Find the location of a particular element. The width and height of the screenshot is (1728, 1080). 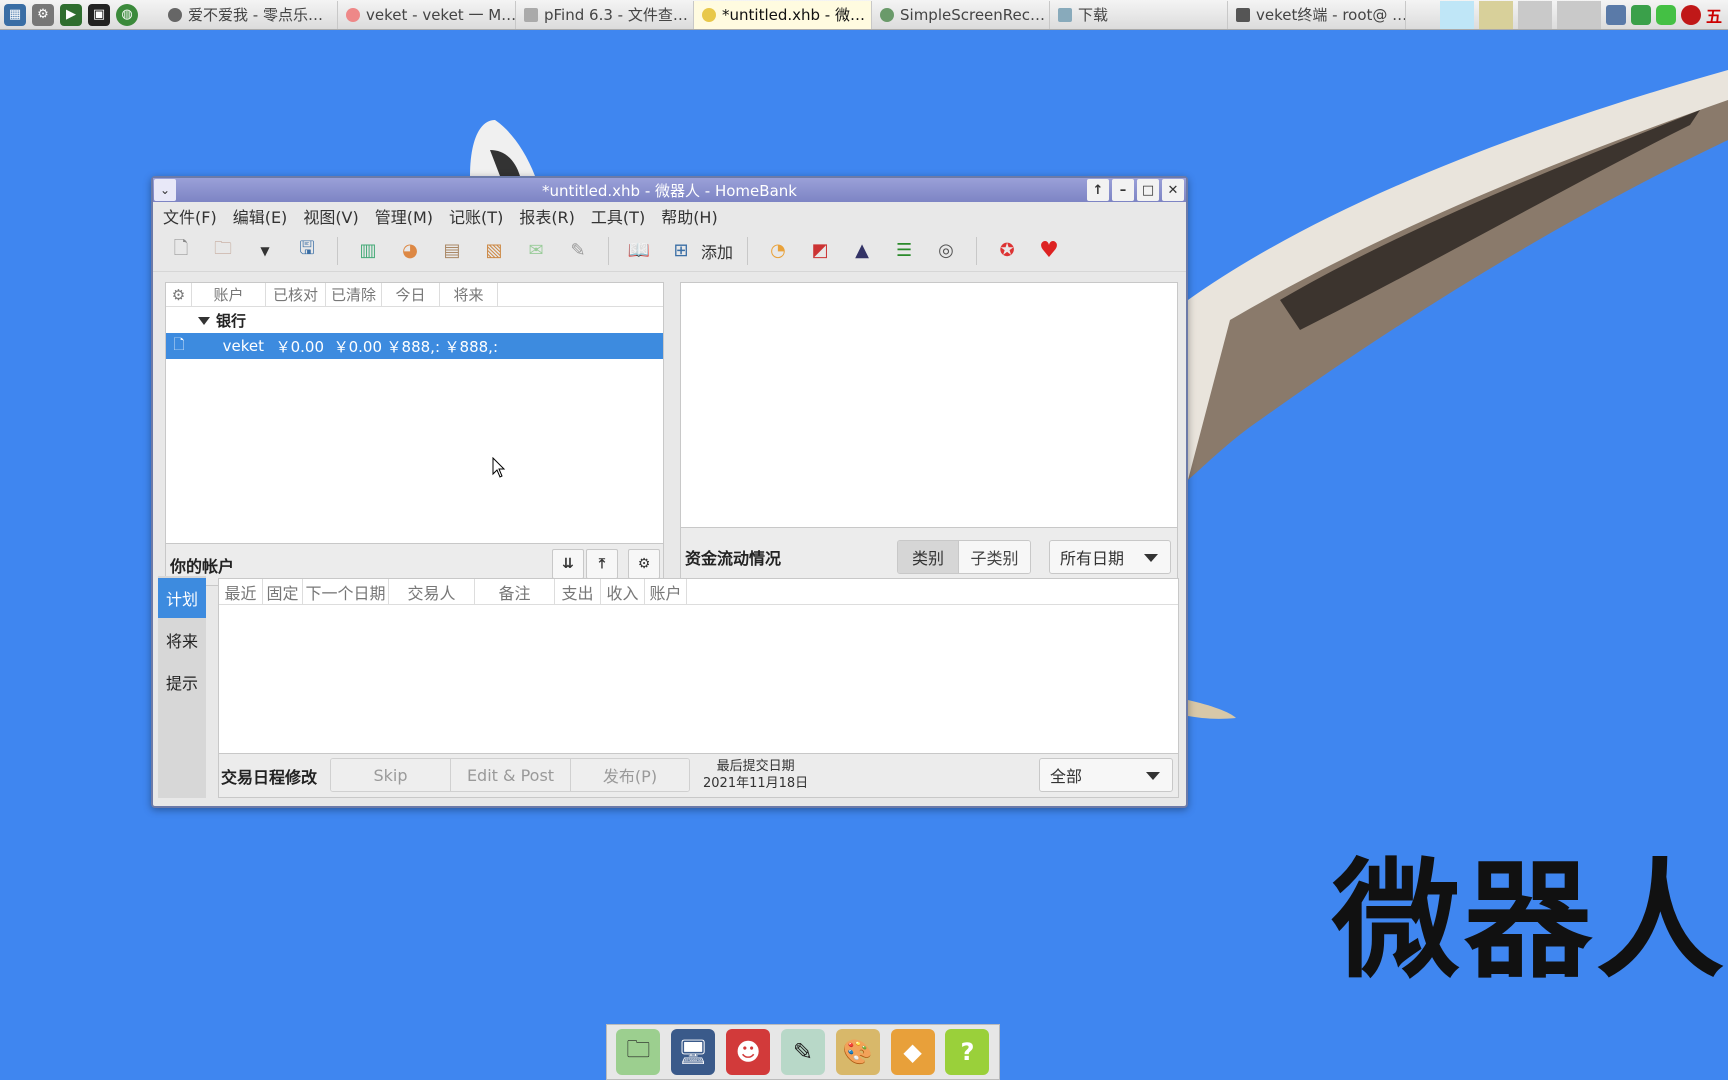

menu-manage: 管理(M) is located at coordinates (404, 216).